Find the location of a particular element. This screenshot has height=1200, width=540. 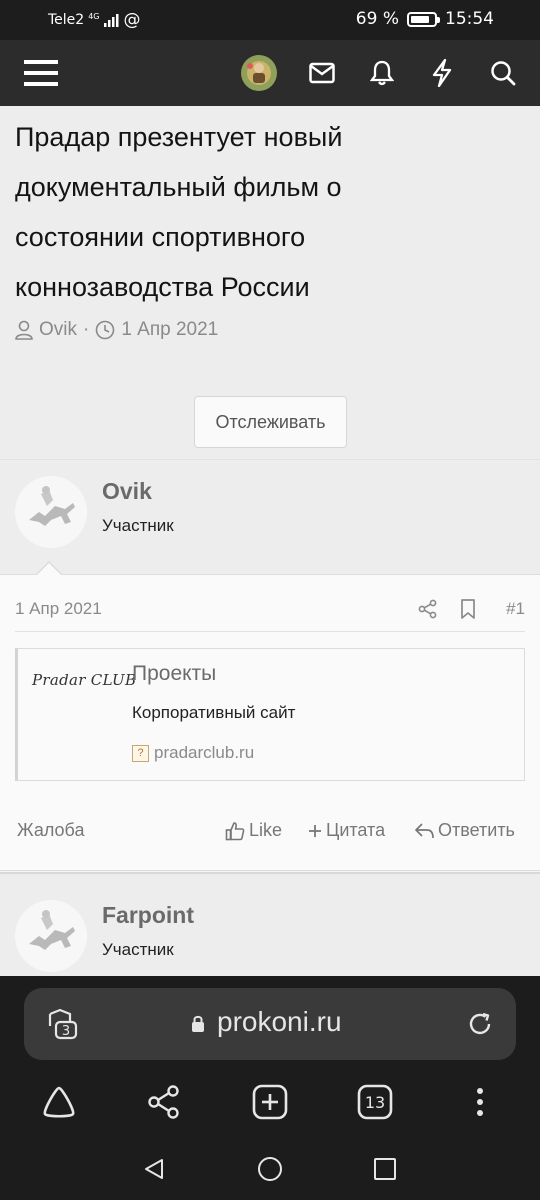

plus-icon is located at coordinates (315, 831).